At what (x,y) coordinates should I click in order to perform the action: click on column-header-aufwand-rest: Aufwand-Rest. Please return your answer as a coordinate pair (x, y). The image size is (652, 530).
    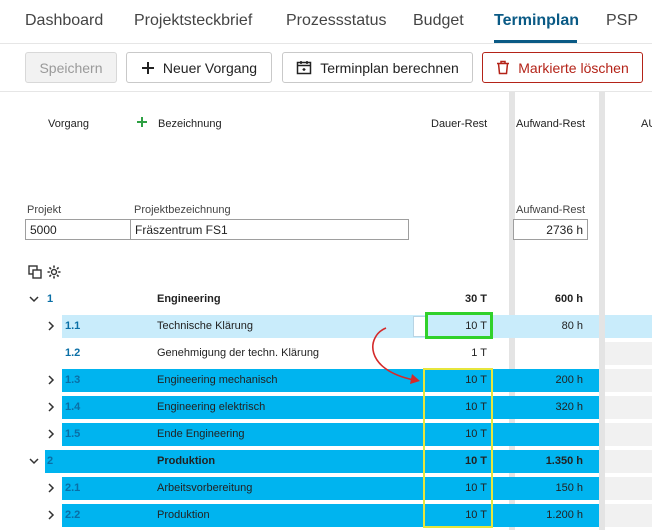
    Looking at the image, I should click on (550, 124).